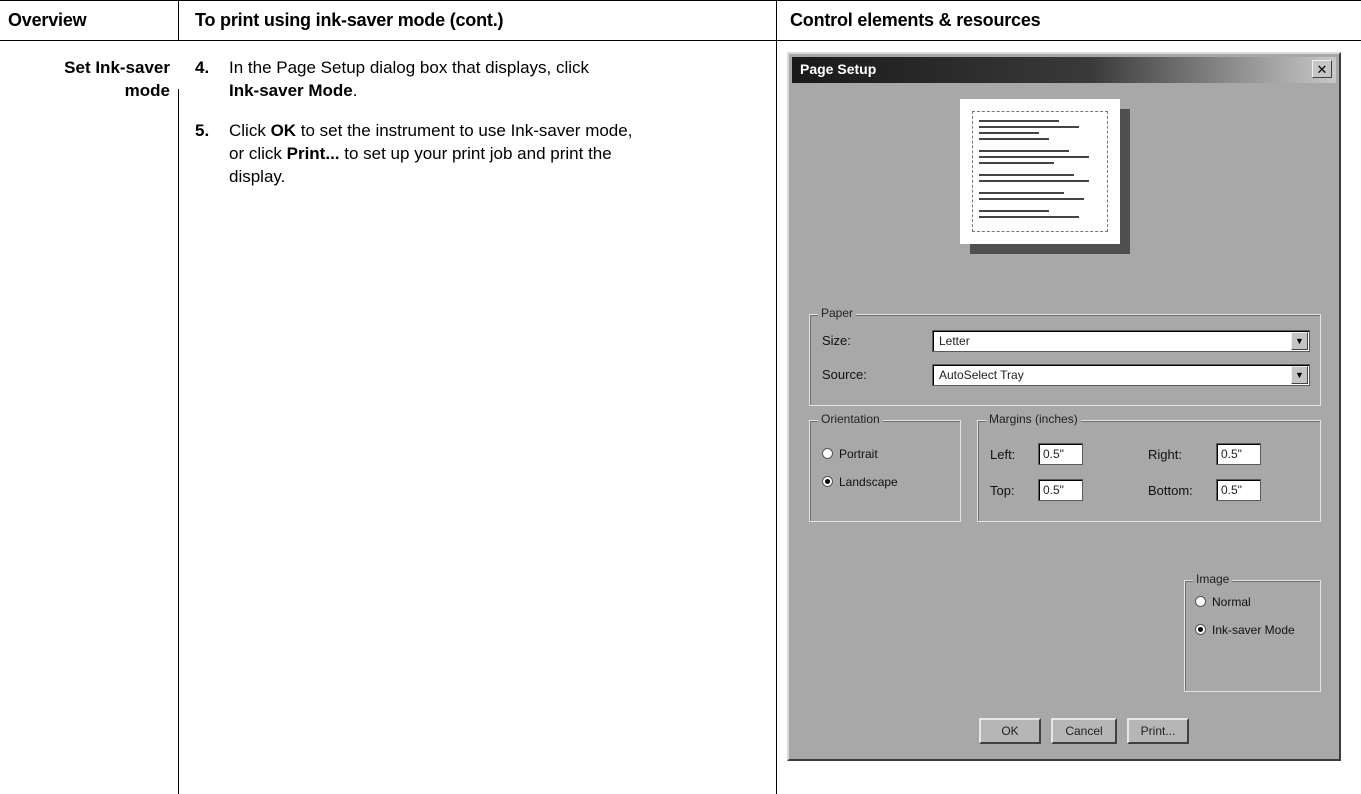 This screenshot has height=794, width=1361. What do you see at coordinates (147, 90) in the screenshot?
I see `side-label-line2: mode` at bounding box center [147, 90].